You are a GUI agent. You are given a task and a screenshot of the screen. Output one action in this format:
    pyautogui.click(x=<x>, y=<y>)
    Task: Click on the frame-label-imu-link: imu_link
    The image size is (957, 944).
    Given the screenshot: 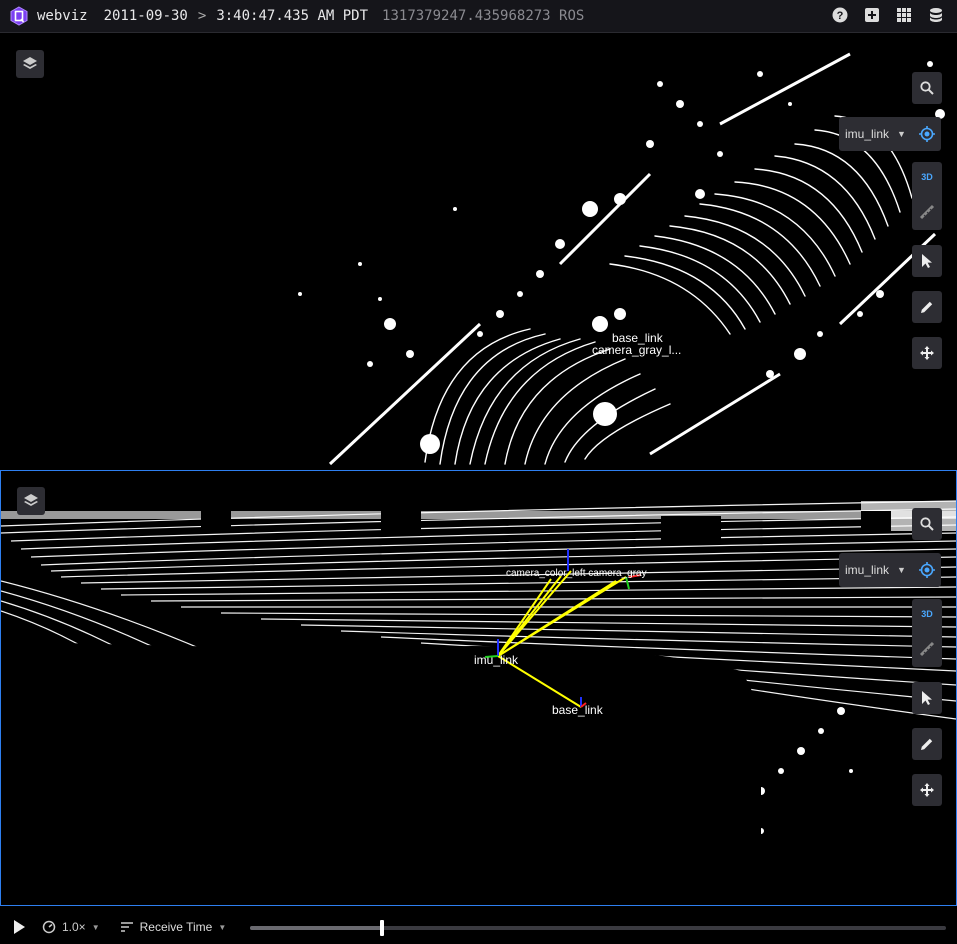 What is the action you would take?
    pyautogui.click(x=496, y=660)
    